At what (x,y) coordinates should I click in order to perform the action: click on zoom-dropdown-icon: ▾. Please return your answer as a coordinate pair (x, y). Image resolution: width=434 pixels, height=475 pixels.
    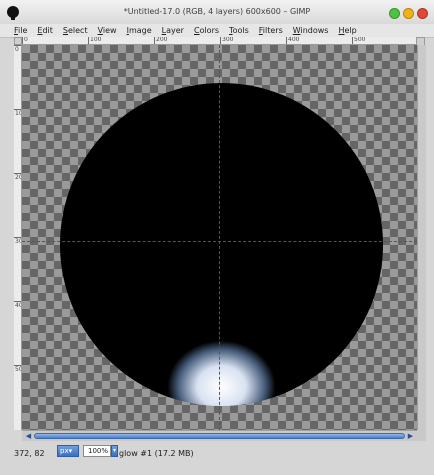
    Looking at the image, I should click on (114, 451).